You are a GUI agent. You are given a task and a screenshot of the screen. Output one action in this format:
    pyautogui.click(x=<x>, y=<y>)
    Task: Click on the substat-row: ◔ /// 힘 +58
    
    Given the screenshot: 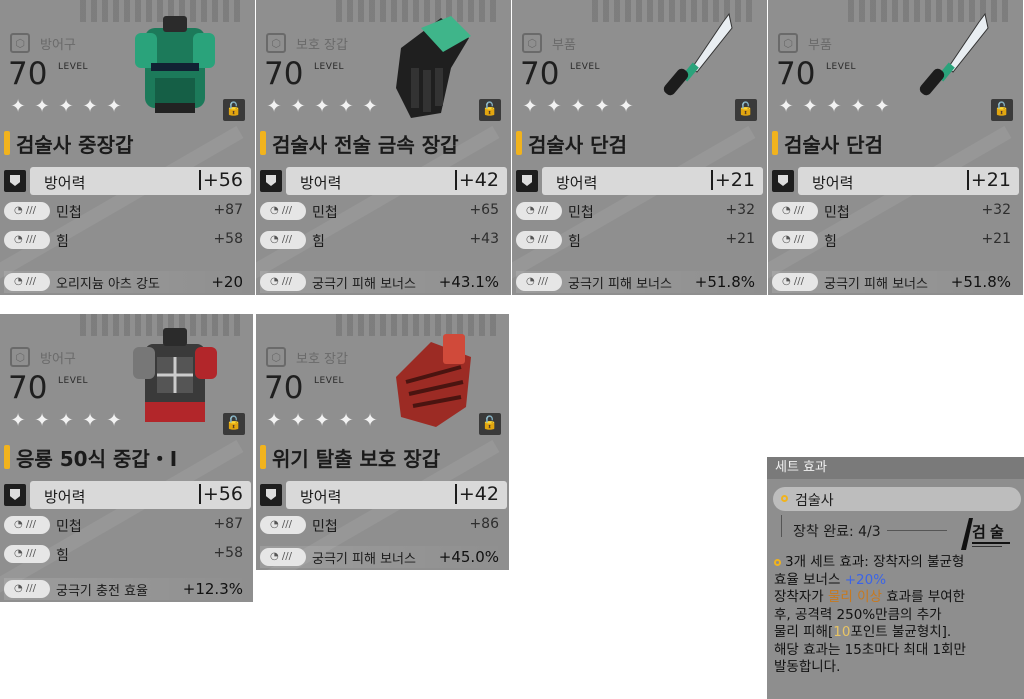 What is the action you would take?
    pyautogui.click(x=127, y=554)
    